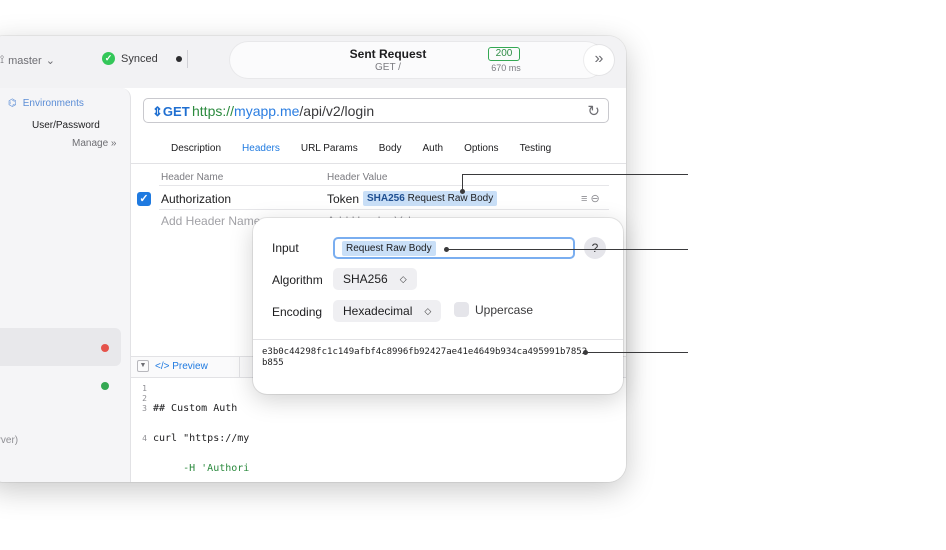 The height and width of the screenshot is (550, 946). Describe the element at coordinates (536, 148) in the screenshot. I see `tab-testing: Testing` at that location.